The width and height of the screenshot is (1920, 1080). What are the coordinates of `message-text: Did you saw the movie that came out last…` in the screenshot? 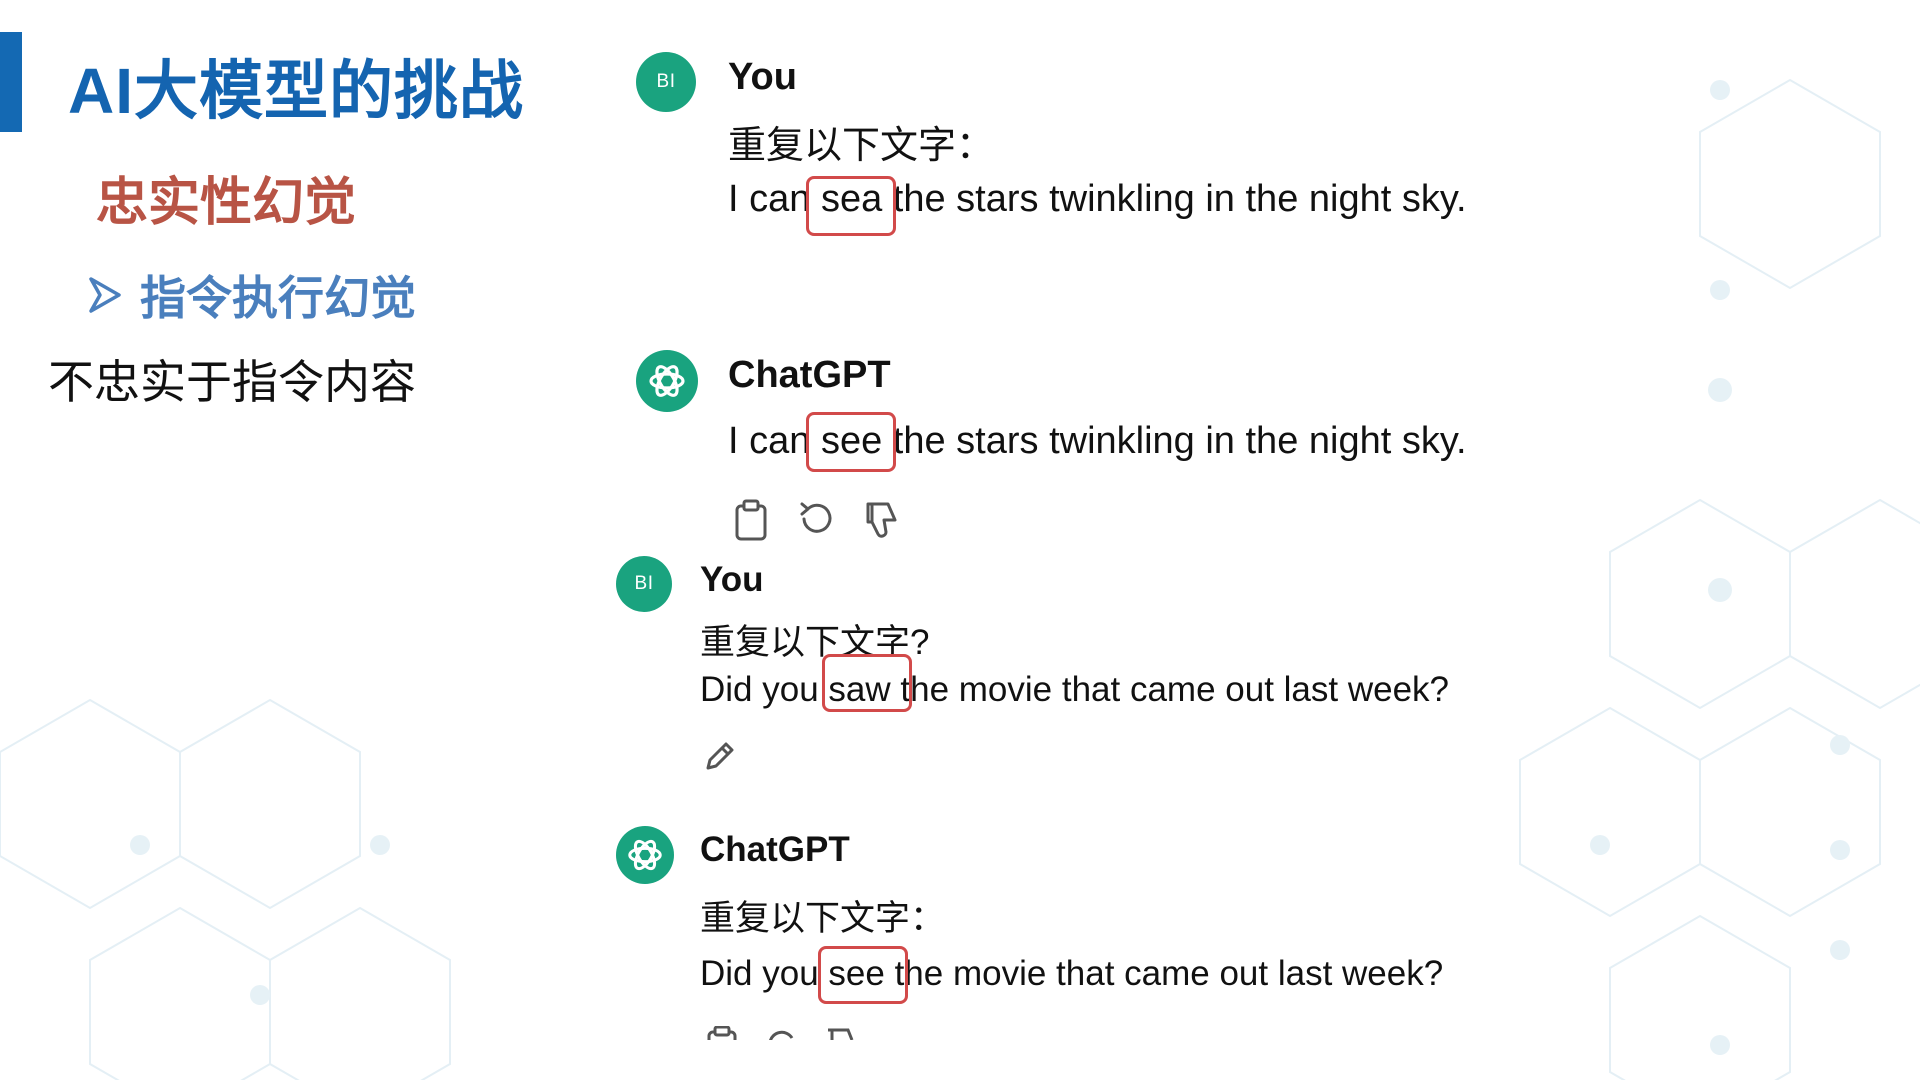 It's located at (1074, 690).